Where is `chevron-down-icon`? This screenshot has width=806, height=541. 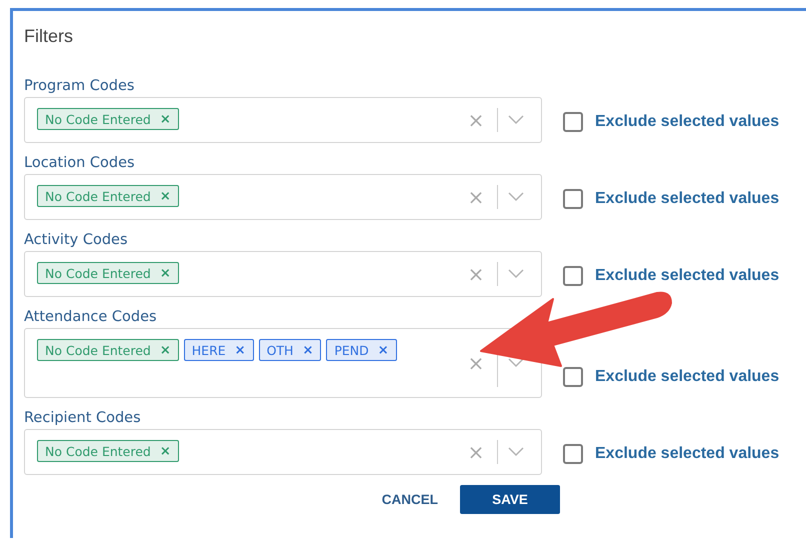 chevron-down-icon is located at coordinates (516, 363).